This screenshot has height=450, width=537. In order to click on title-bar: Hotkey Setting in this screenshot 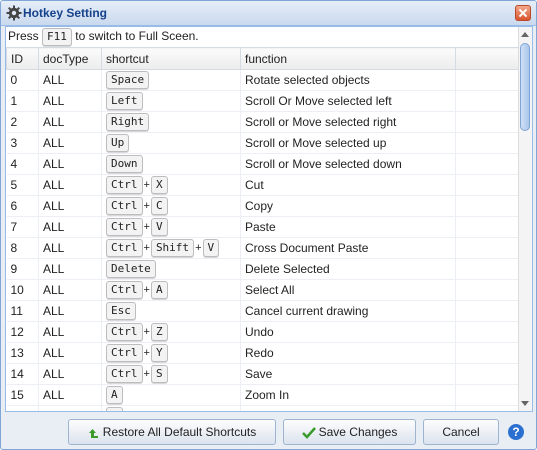, I will do `click(268, 13)`.